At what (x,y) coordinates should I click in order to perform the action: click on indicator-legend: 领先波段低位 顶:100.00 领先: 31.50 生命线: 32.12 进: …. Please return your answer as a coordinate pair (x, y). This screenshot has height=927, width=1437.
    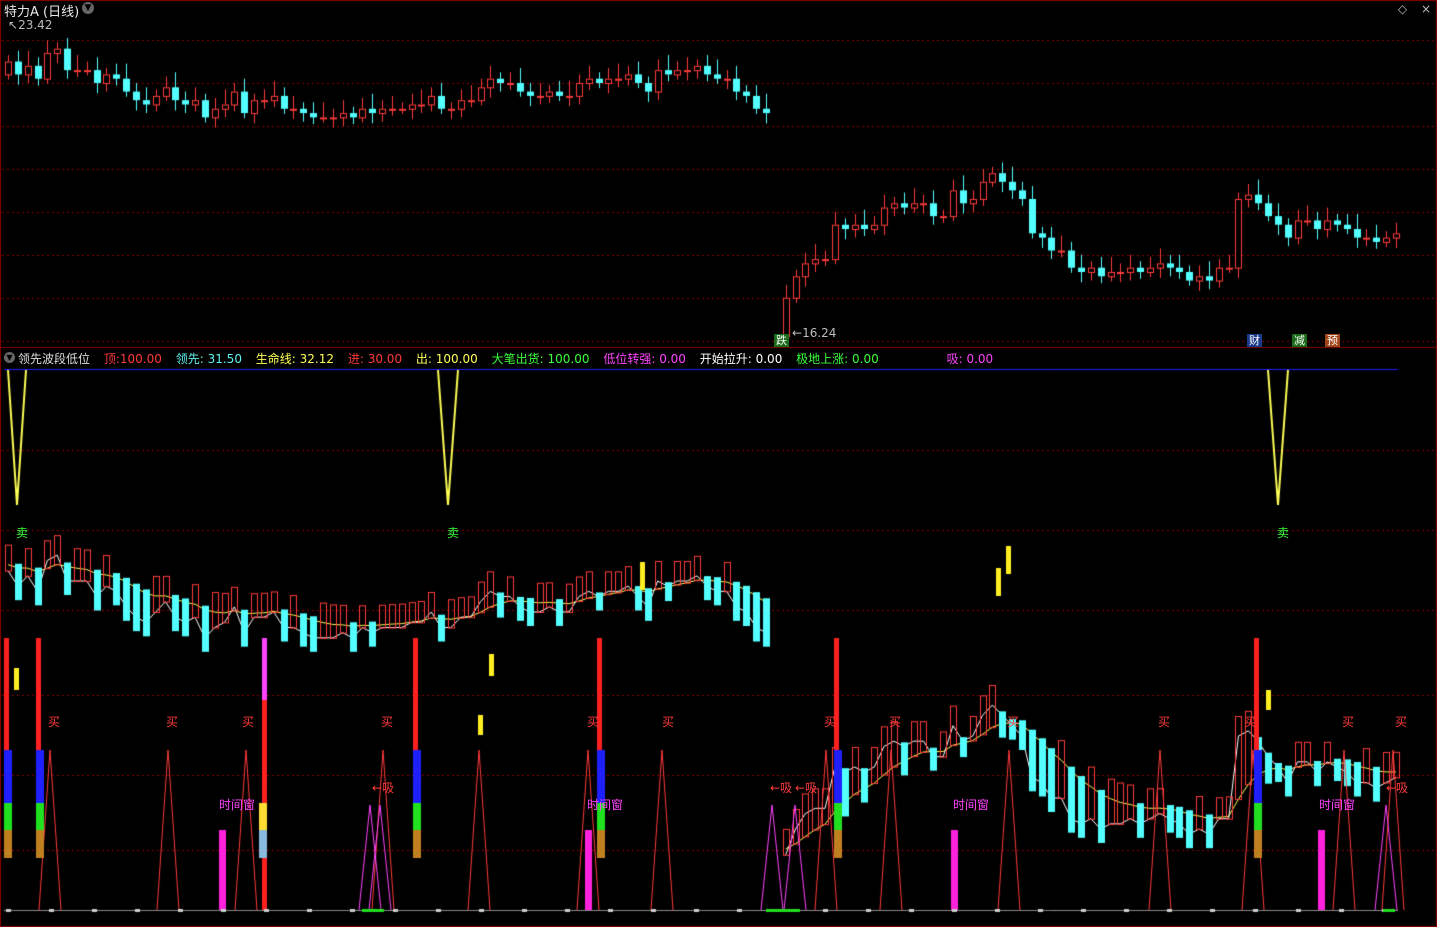
    Looking at the image, I should click on (510, 358).